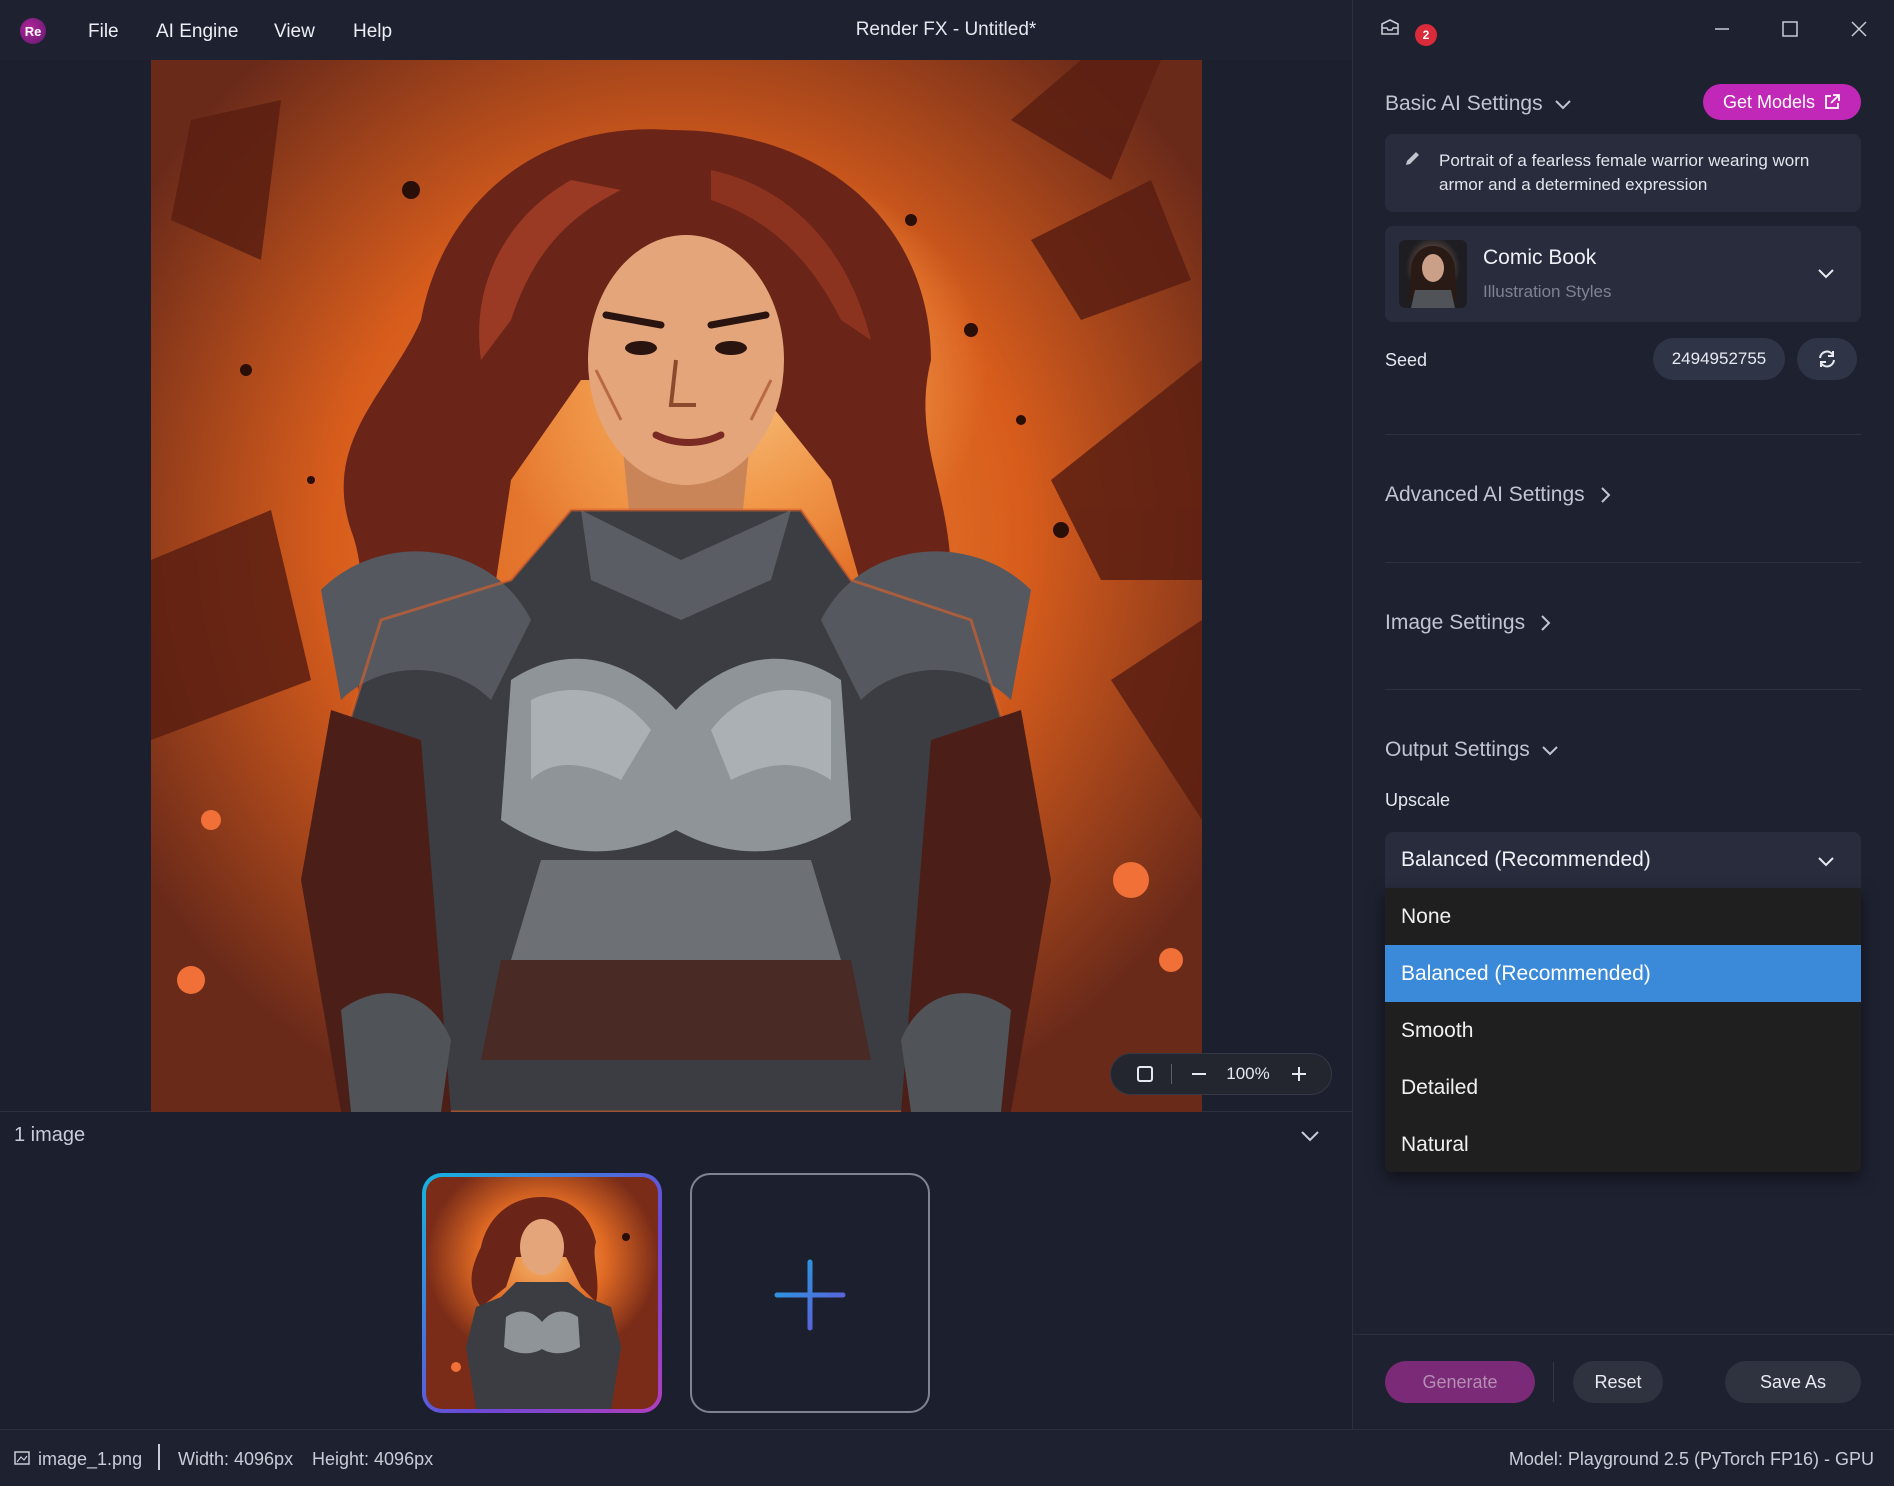  I want to click on basic-ai-settings-toggle: Basic AI Settings, so click(1479, 104).